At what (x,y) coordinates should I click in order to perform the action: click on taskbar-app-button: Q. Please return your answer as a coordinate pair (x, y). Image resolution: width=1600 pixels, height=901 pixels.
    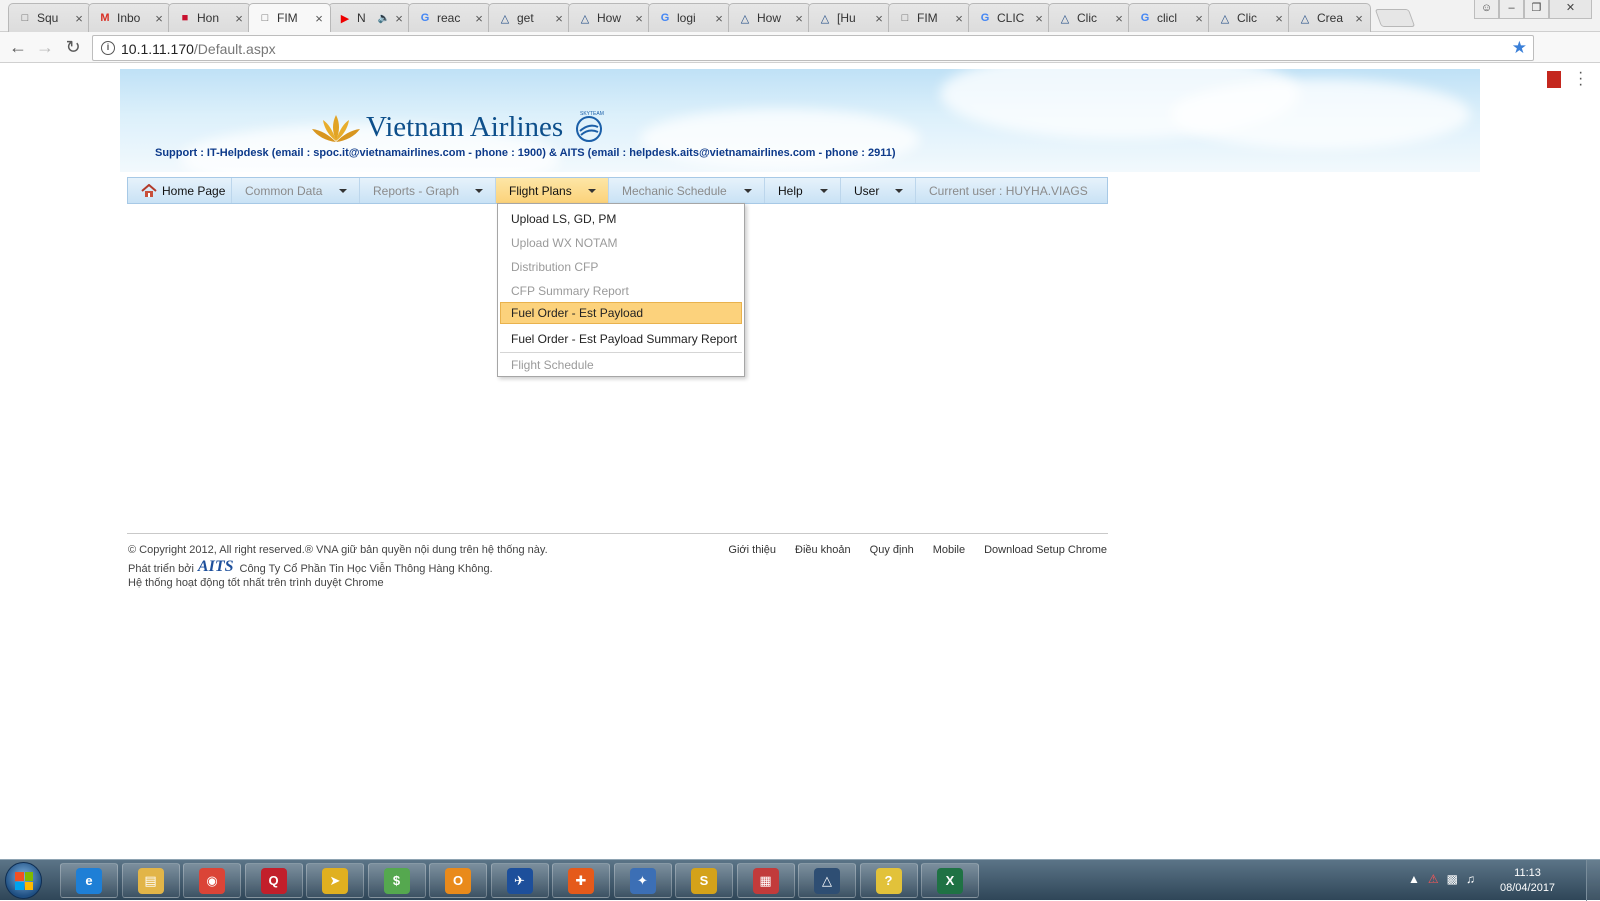
    Looking at the image, I should click on (273, 880).